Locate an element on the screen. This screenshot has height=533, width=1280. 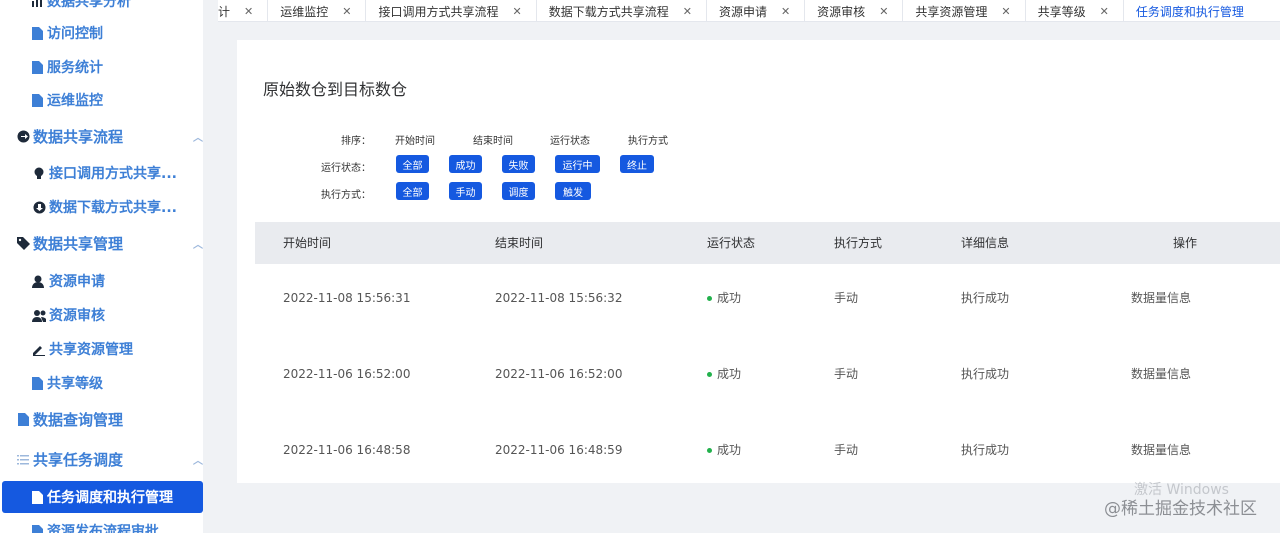
tab-label: 计 is located at coordinates (224, 11).